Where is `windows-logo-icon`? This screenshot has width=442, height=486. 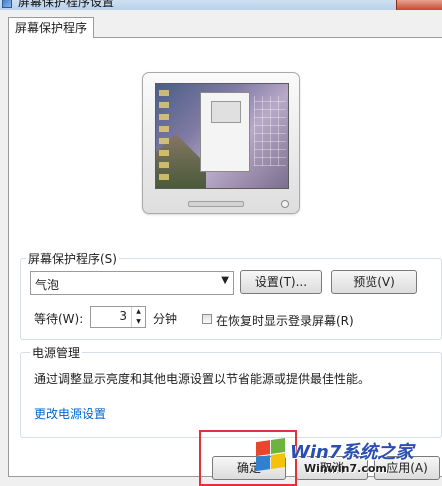
windows-logo-icon is located at coordinates (271, 455).